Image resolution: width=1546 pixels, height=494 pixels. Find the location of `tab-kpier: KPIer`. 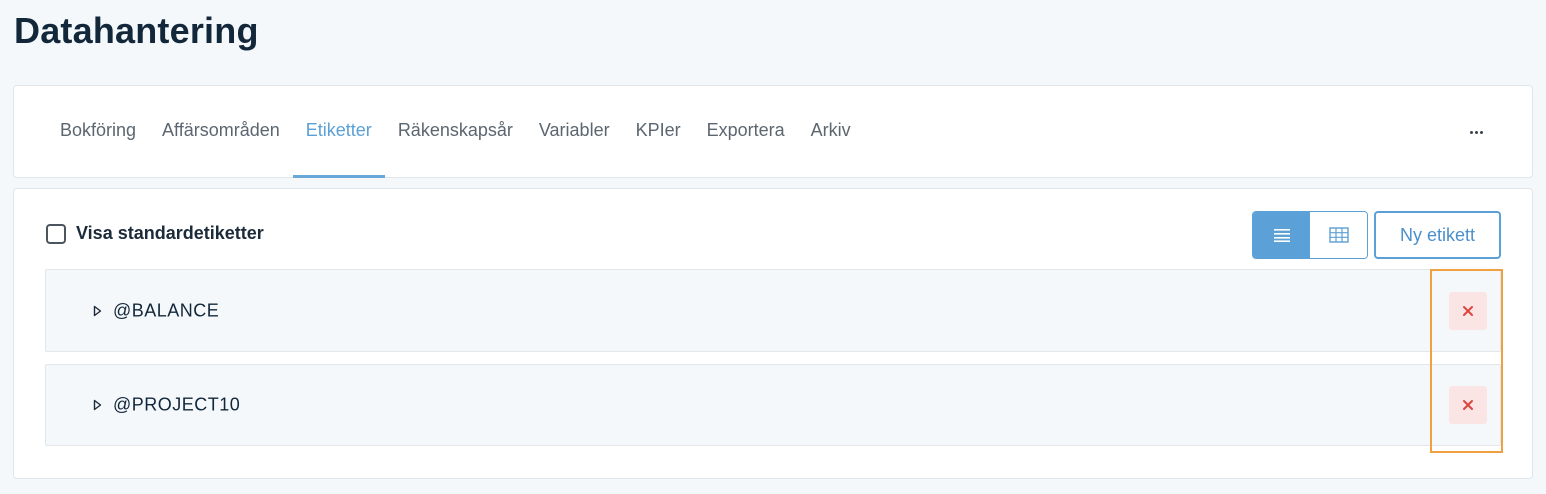

tab-kpier: KPIer is located at coordinates (658, 132).